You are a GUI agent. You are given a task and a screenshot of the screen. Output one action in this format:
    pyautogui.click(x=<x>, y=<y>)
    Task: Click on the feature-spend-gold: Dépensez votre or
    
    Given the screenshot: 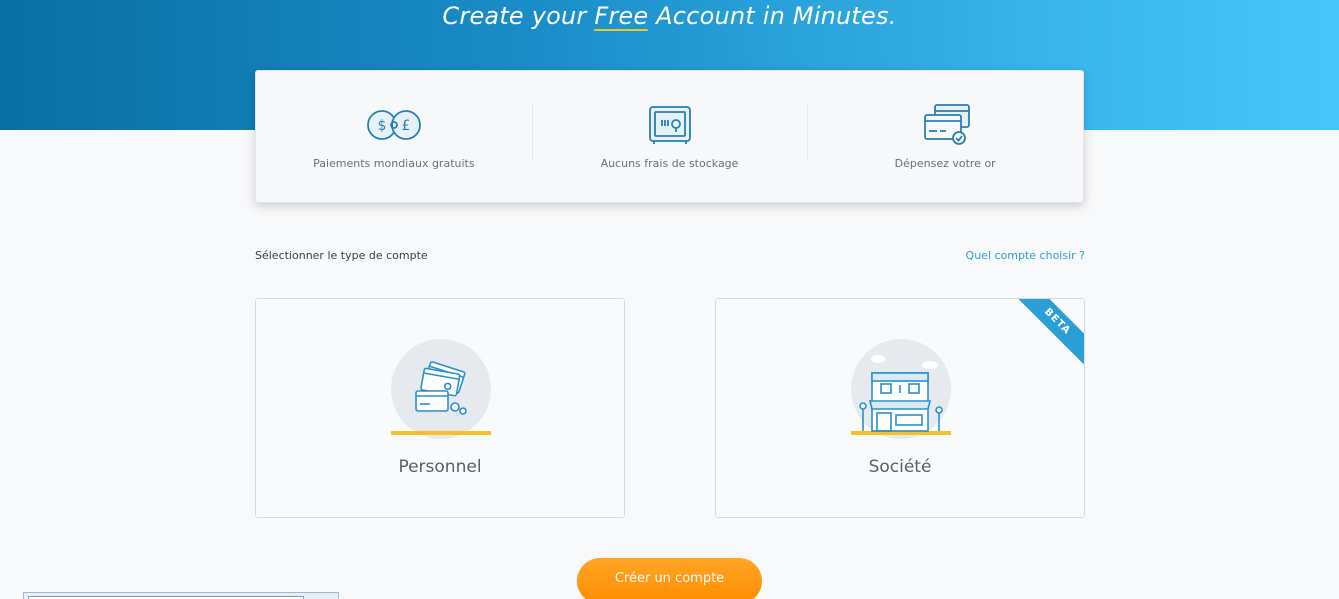 What is the action you would take?
    pyautogui.click(x=945, y=136)
    